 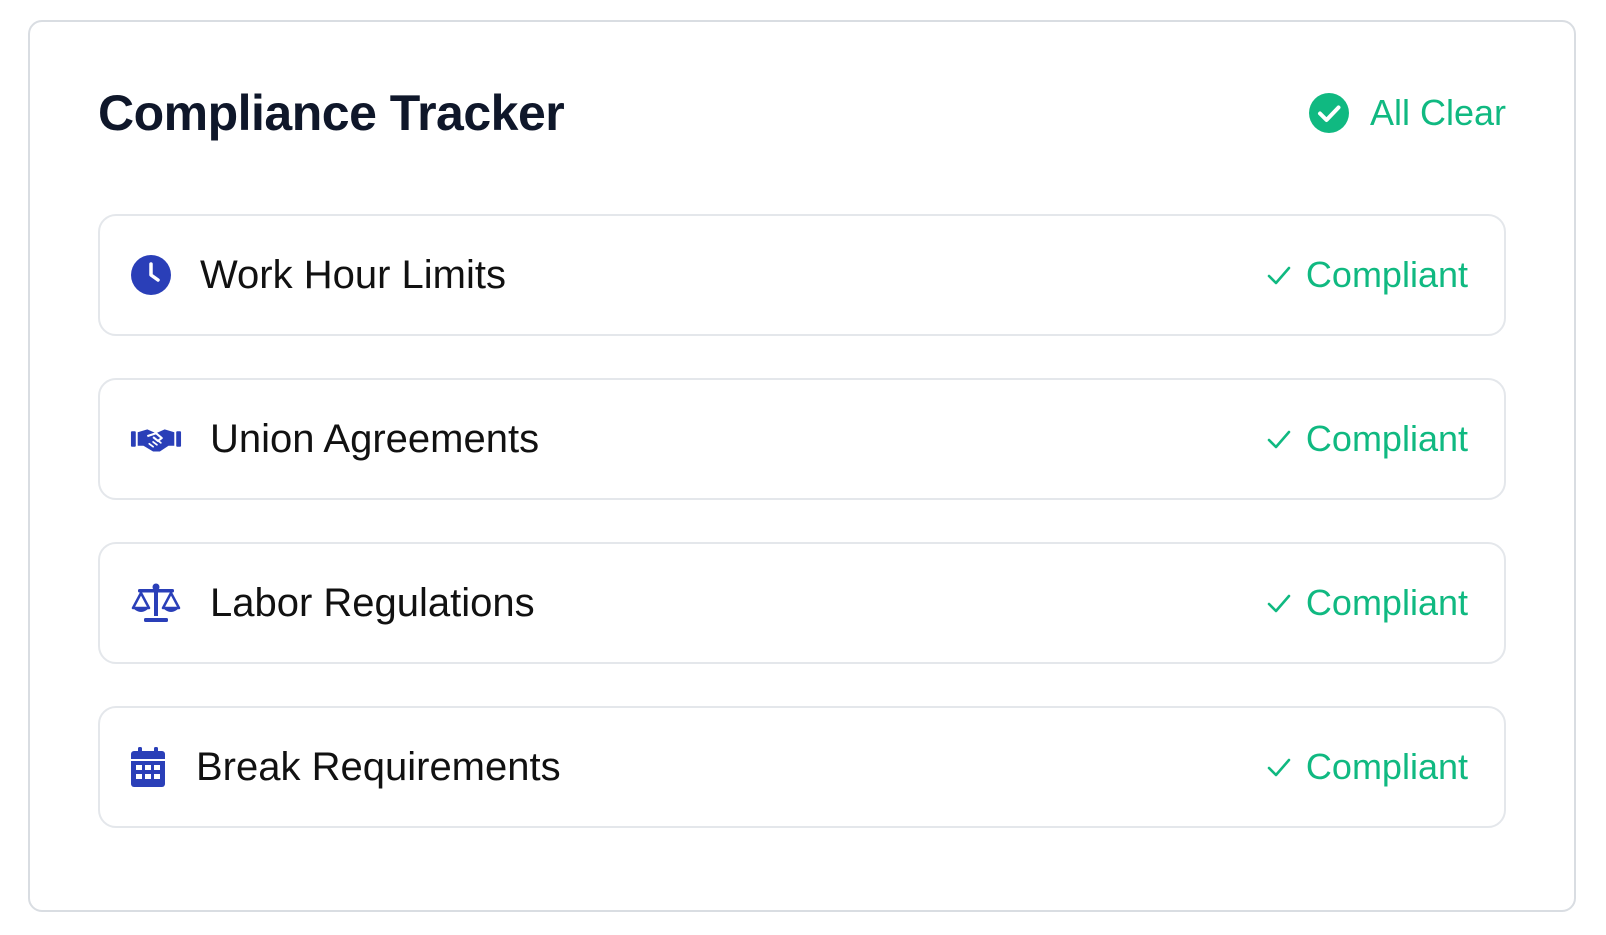 I want to click on compliance-item-work-hour-limits: Work Hour Limits Compliant, so click(x=802, y=275).